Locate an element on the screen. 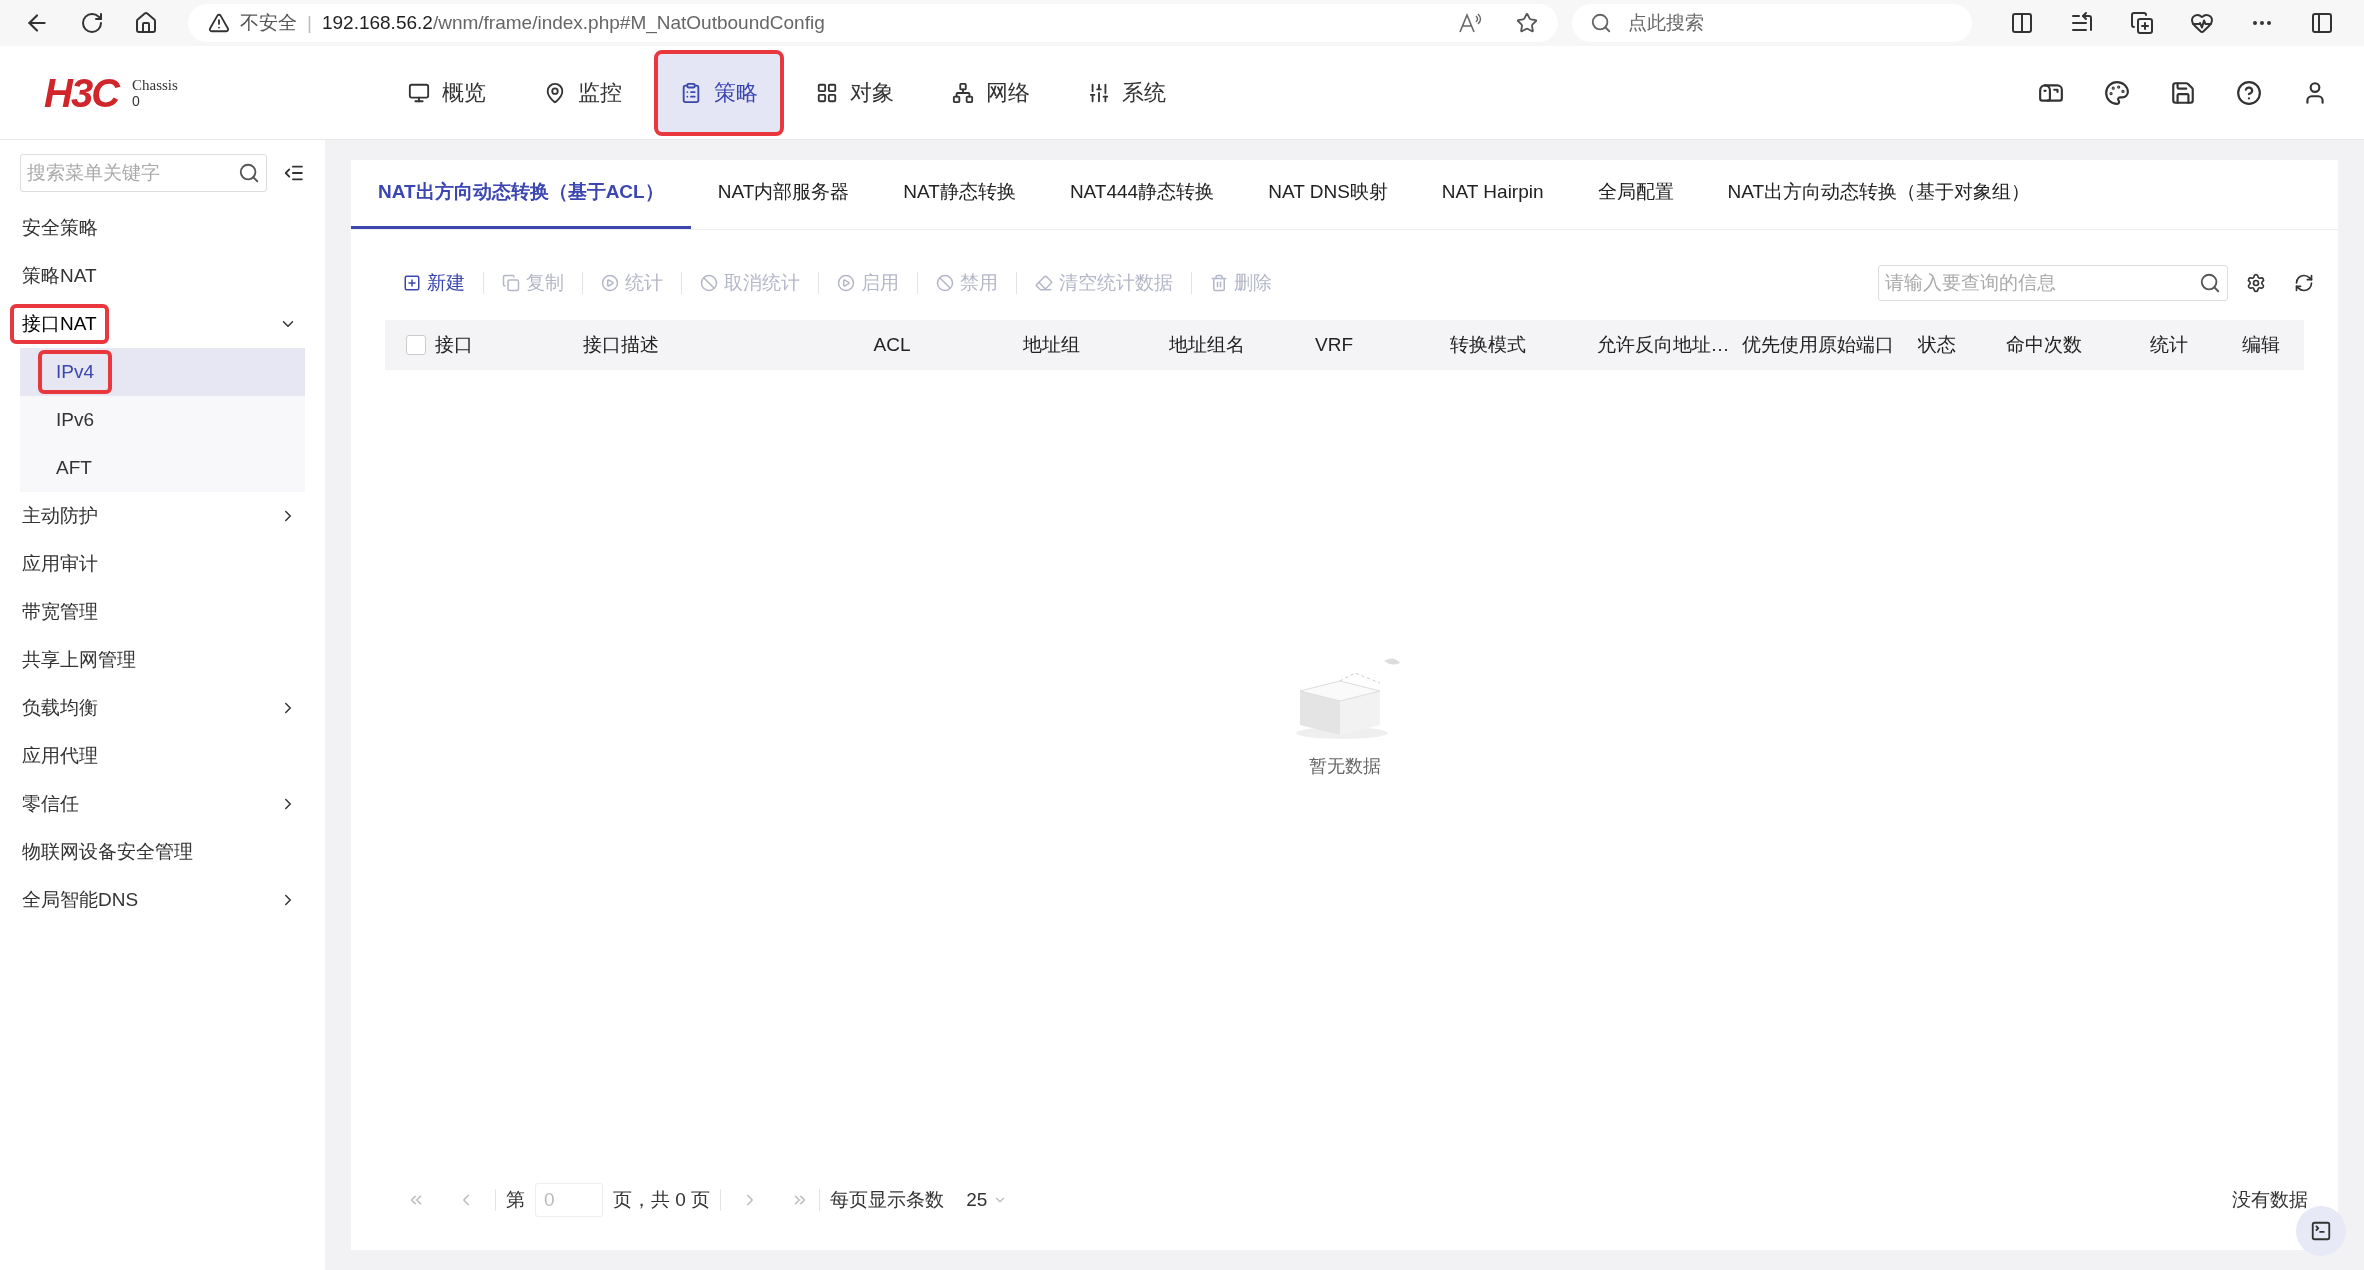 The width and height of the screenshot is (2364, 1270). column-header: 接口描述 is located at coordinates (621, 344).